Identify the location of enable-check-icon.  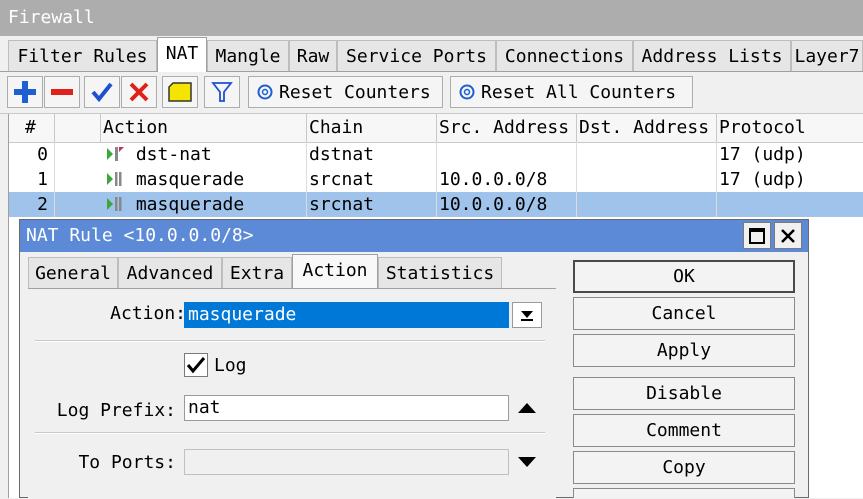
(102, 92).